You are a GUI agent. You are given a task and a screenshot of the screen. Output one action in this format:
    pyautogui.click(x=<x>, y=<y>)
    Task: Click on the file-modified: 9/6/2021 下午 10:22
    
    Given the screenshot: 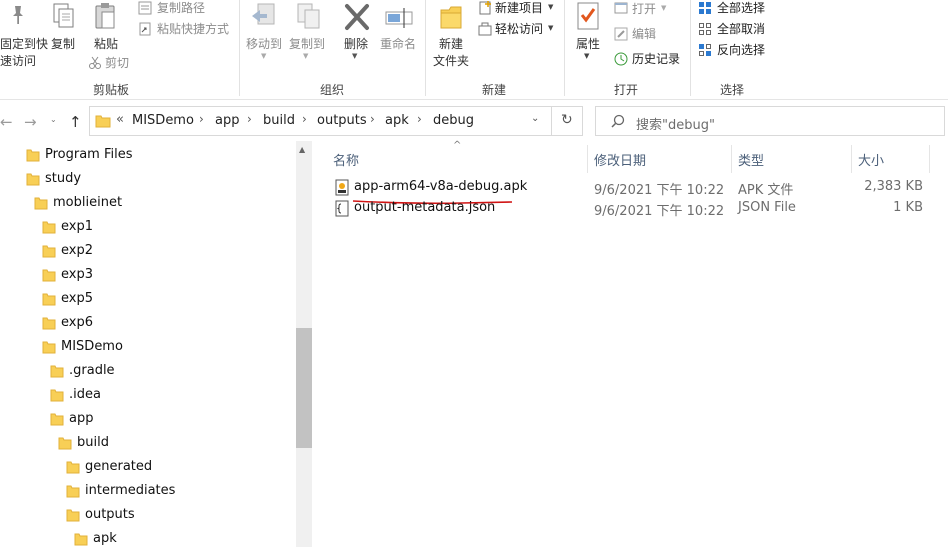 What is the action you would take?
    pyautogui.click(x=659, y=211)
    